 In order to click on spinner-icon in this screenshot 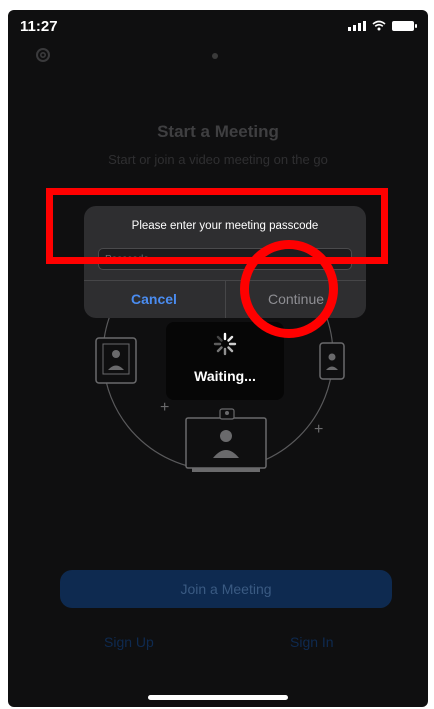, I will do `click(225, 344)`.